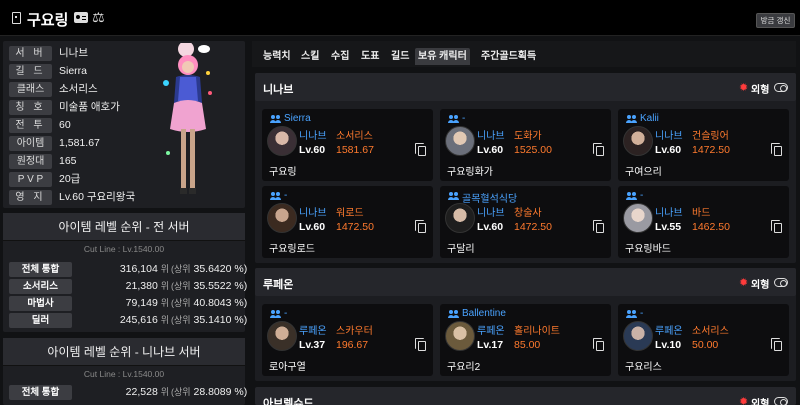  What do you see at coordinates (73, 53) in the screenshot?
I see `profile-value: 니나브` at bounding box center [73, 53].